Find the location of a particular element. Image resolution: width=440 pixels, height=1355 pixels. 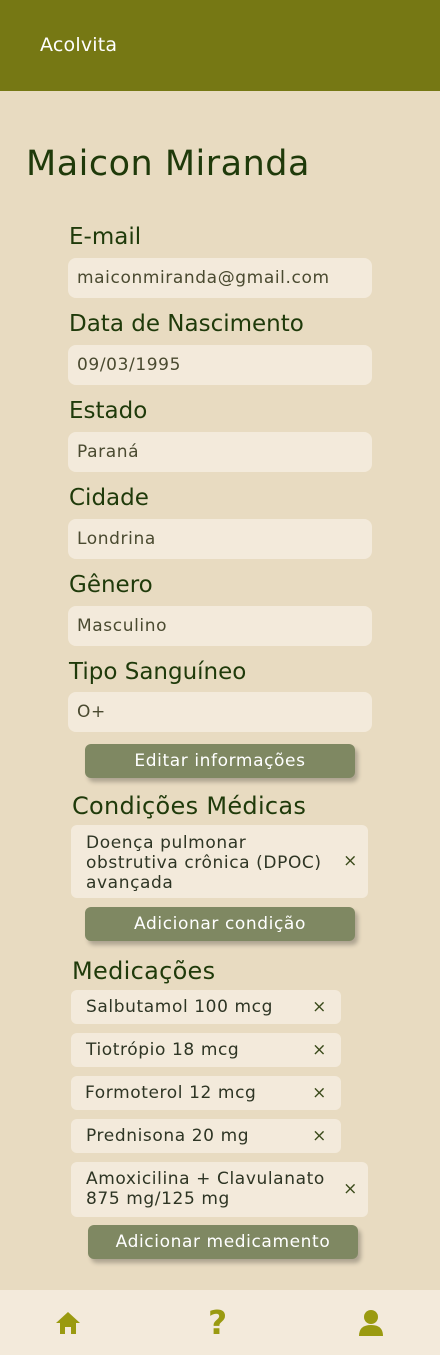

bottom-nav: ? is located at coordinates (220, 1322).